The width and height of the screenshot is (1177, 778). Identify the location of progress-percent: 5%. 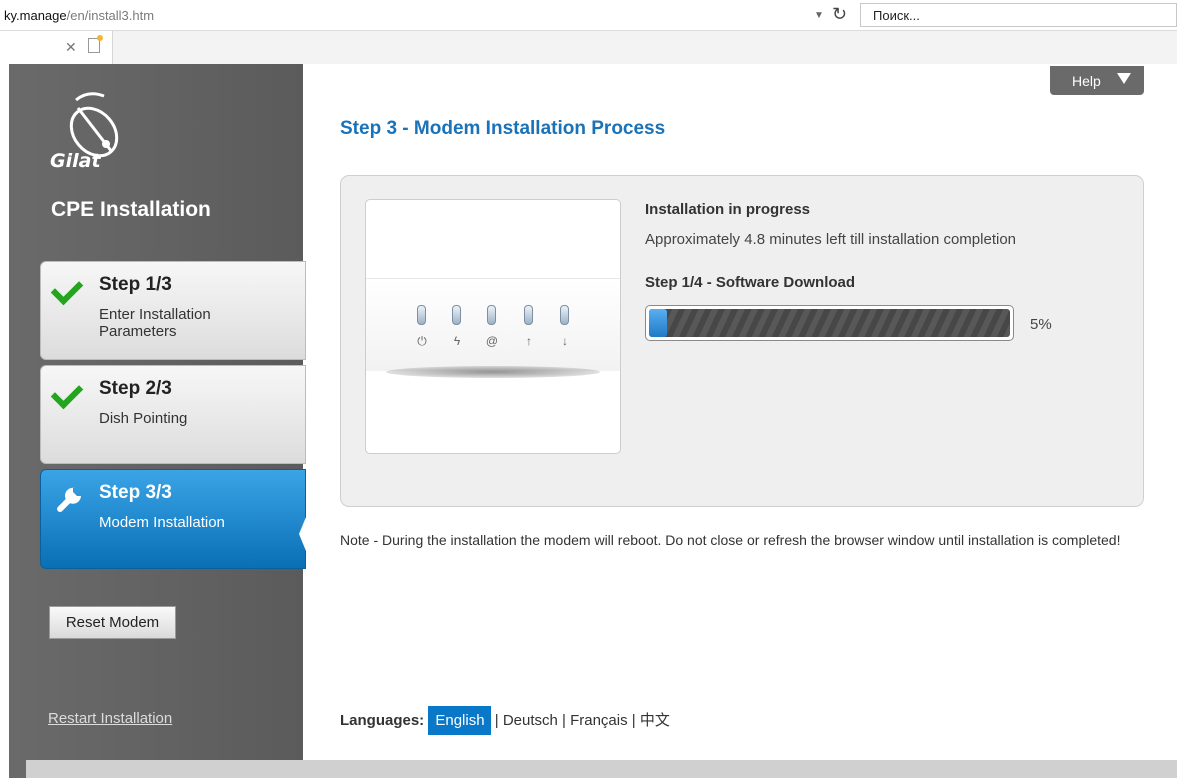
(1041, 324).